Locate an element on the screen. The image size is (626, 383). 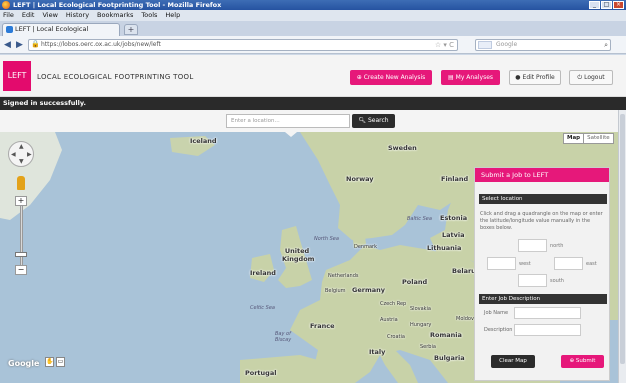
map-label: Sweden is located at coordinates (402, 148).